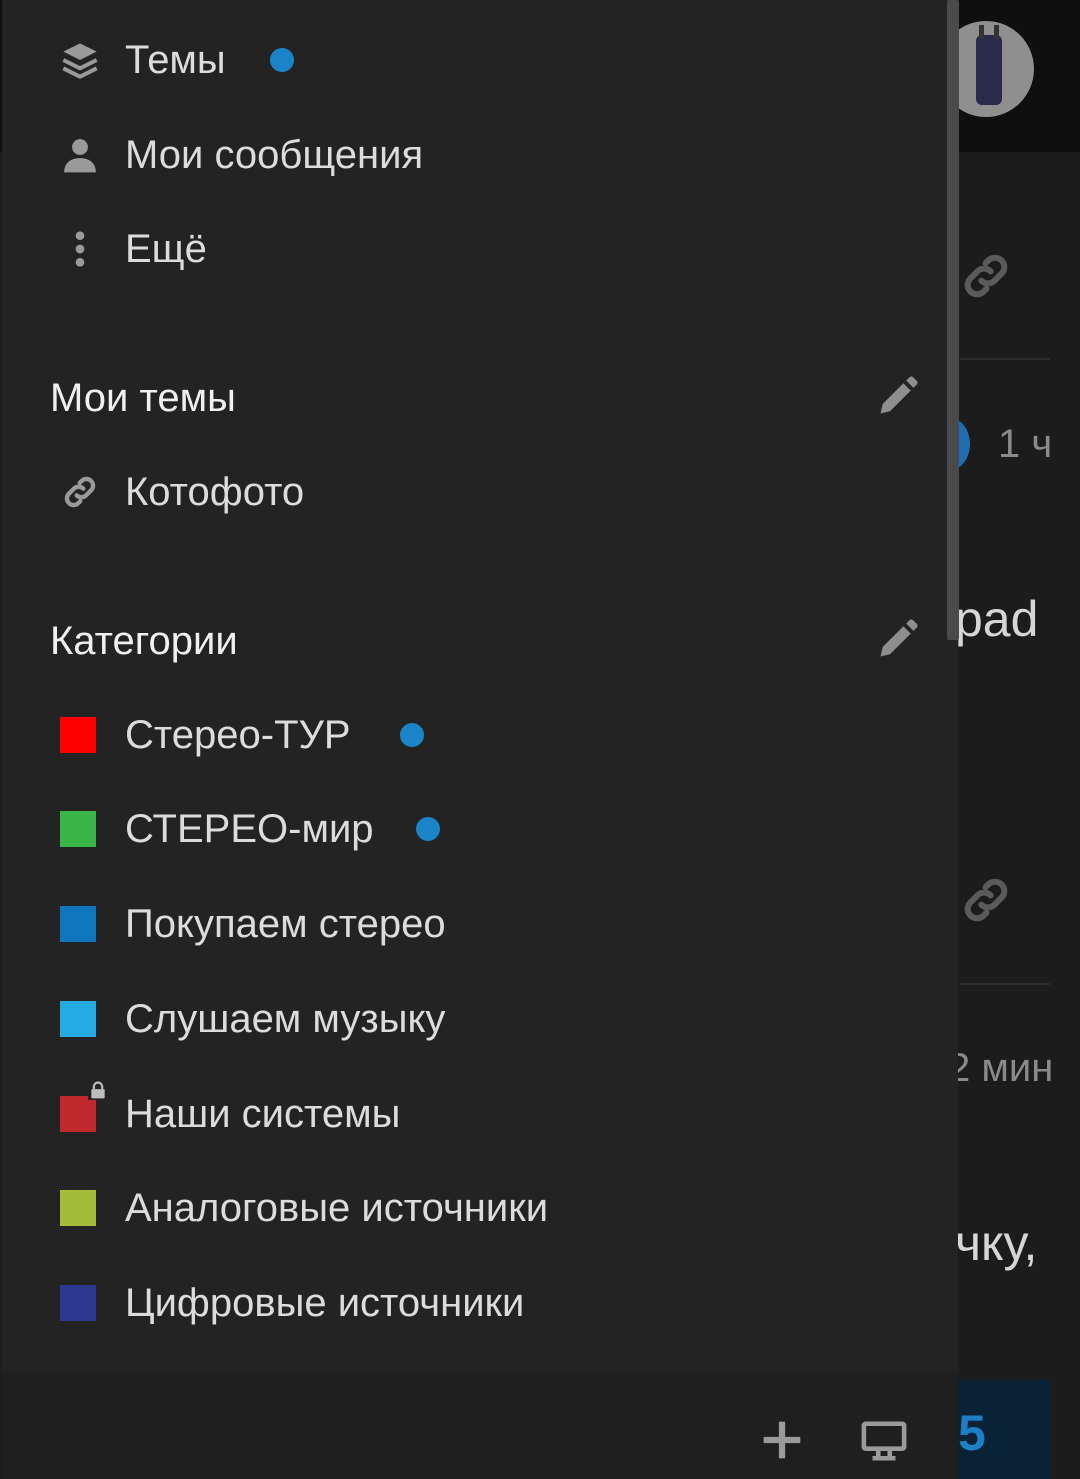 The height and width of the screenshot is (1479, 1080). I want to click on timestamp: 1 ч, so click(1025, 444).